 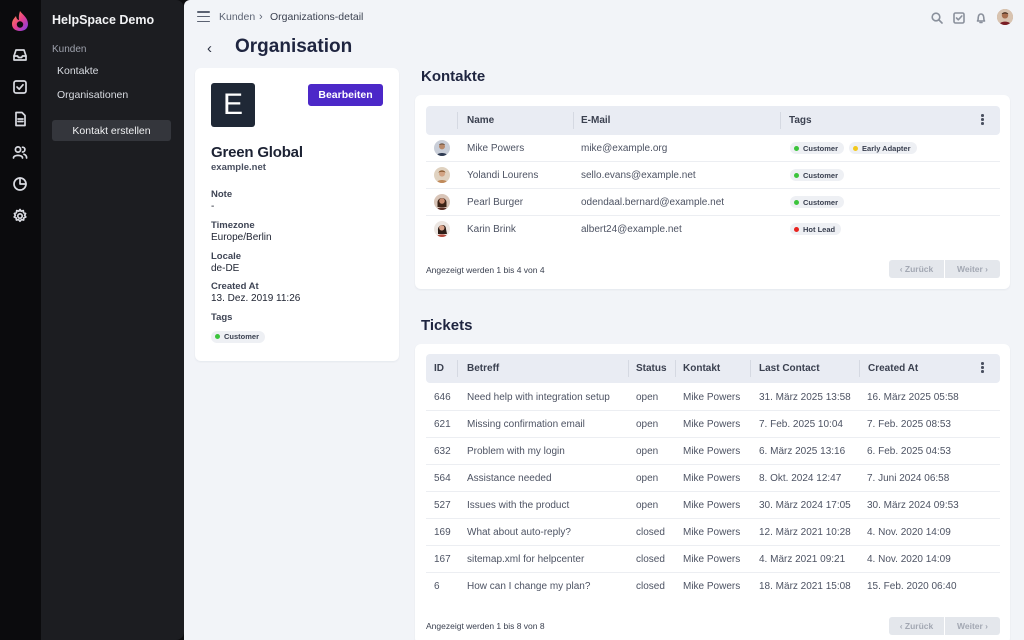 I want to click on inbox-icon, so click(x=20, y=55).